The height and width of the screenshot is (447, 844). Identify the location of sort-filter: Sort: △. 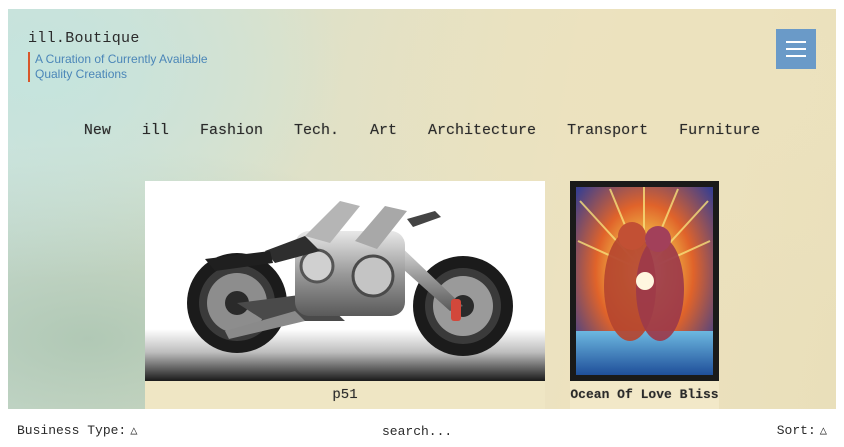
(802, 430).